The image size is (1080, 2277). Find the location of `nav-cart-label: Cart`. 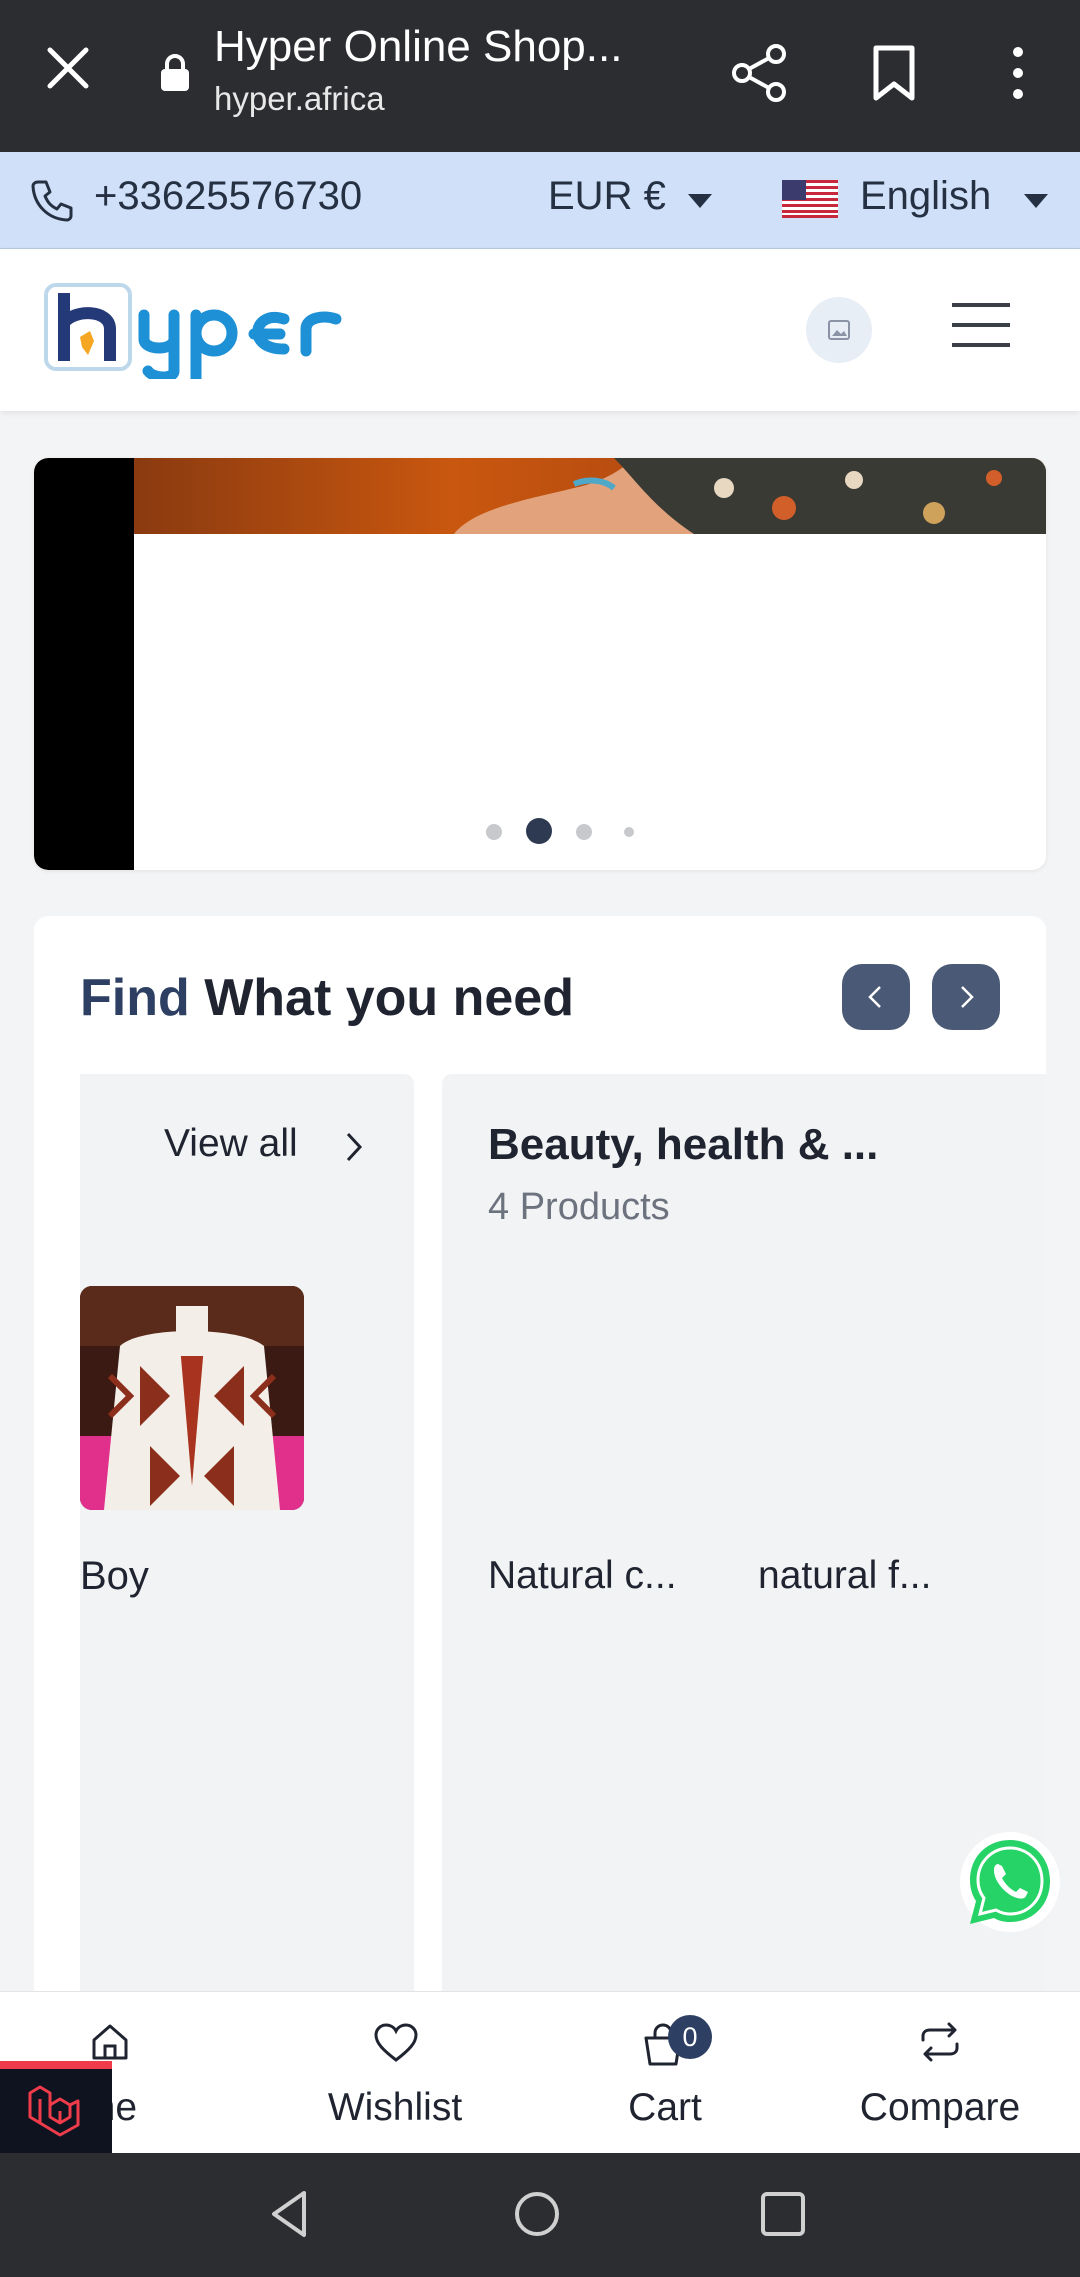

nav-cart-label: Cart is located at coordinates (665, 2107).